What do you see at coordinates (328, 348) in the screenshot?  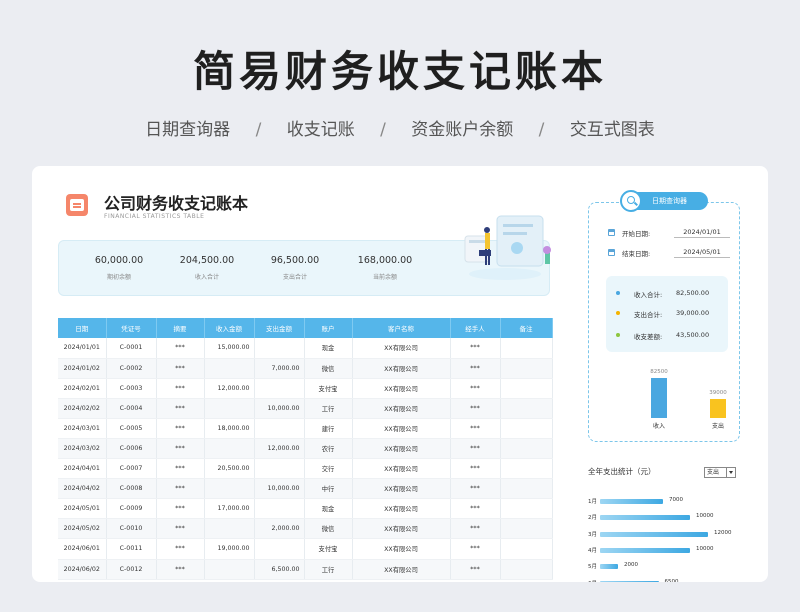 I see `table-cell: 现金` at bounding box center [328, 348].